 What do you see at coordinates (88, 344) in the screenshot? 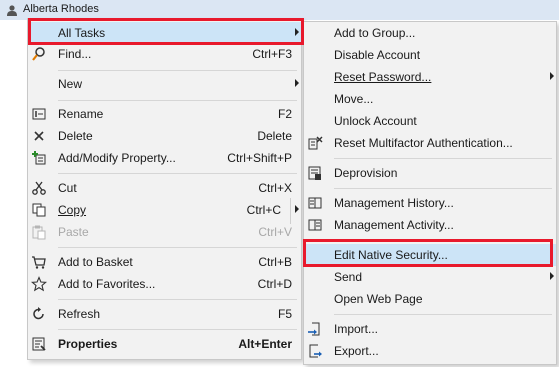
I see `properties-label: Properties` at bounding box center [88, 344].